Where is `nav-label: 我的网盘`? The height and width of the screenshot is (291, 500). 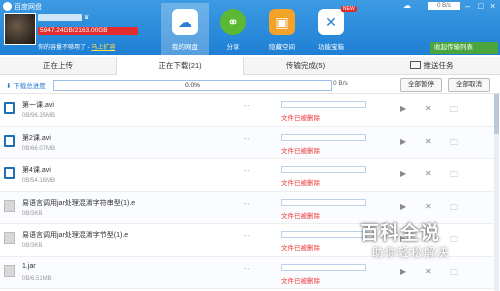
nav-label: 我的网盘 is located at coordinates (185, 47).